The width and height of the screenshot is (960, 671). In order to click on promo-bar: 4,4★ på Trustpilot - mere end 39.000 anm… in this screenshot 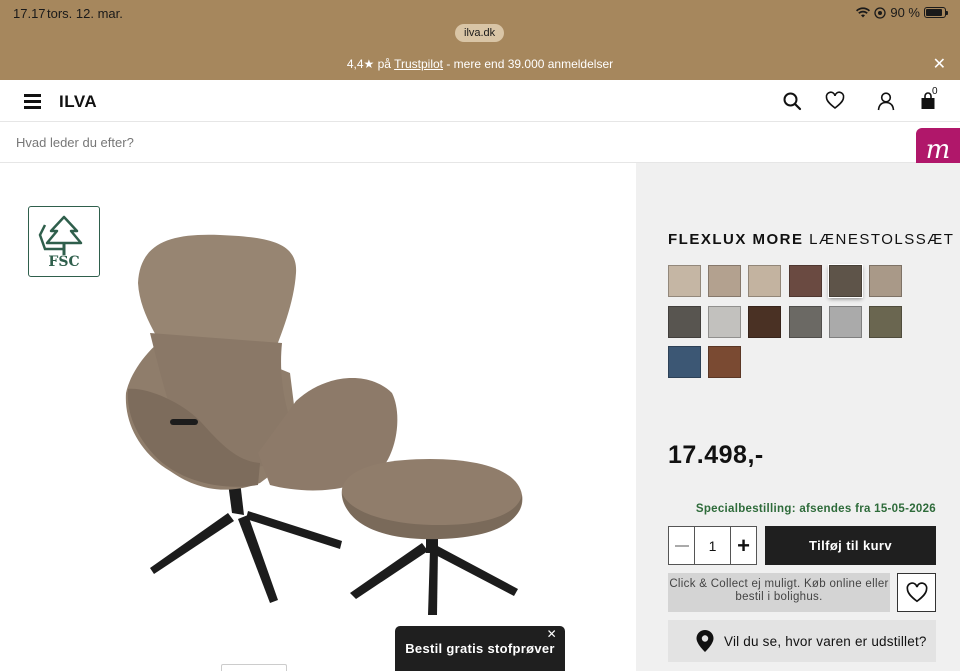, I will do `click(480, 64)`.